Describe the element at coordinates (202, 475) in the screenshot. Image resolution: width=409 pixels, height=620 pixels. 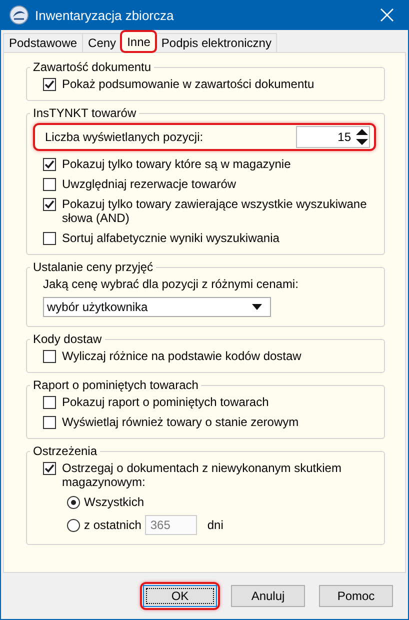
I see `checkbox-label: Ostrzegaj o dokumentach z niewykonanym skutkiem magazynowym:` at that location.